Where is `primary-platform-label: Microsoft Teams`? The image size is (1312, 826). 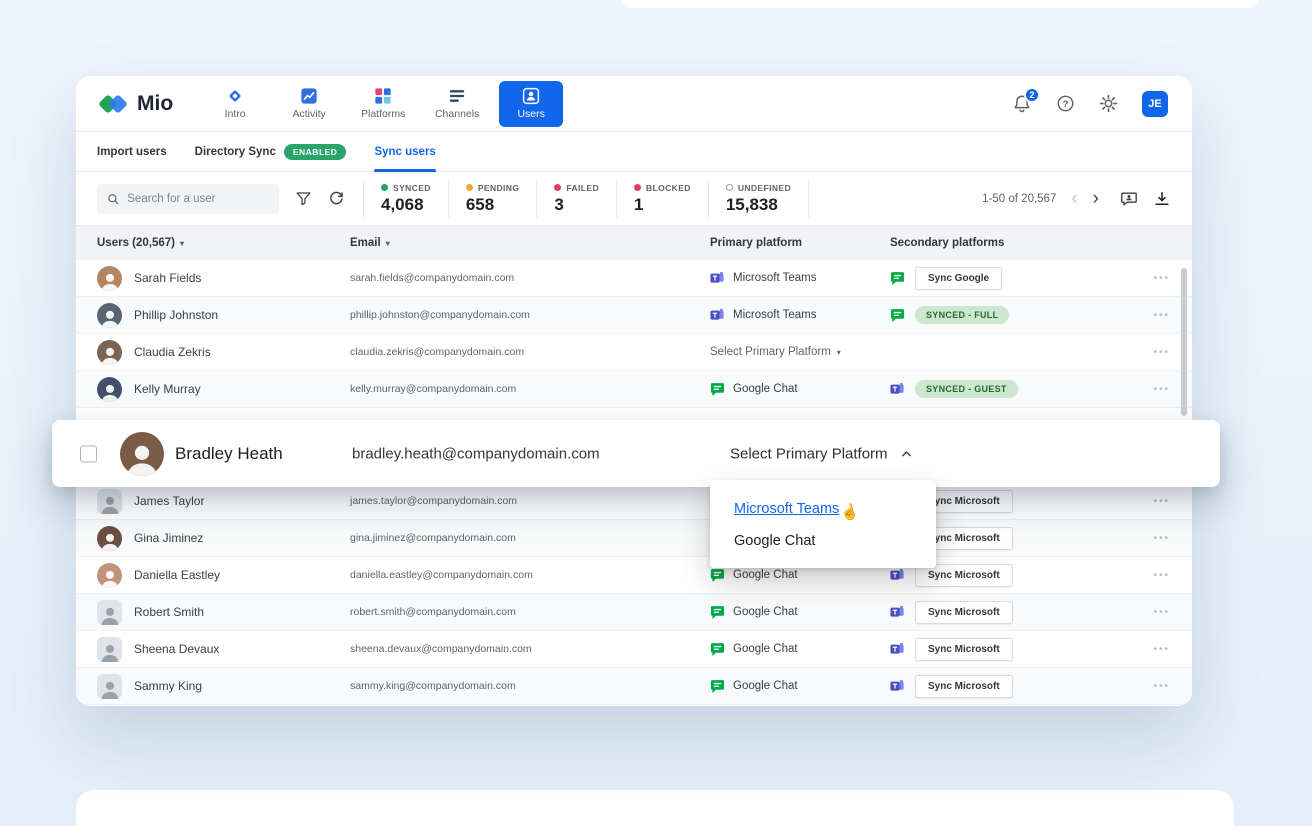
primary-platform-label: Microsoft Teams is located at coordinates (775, 278).